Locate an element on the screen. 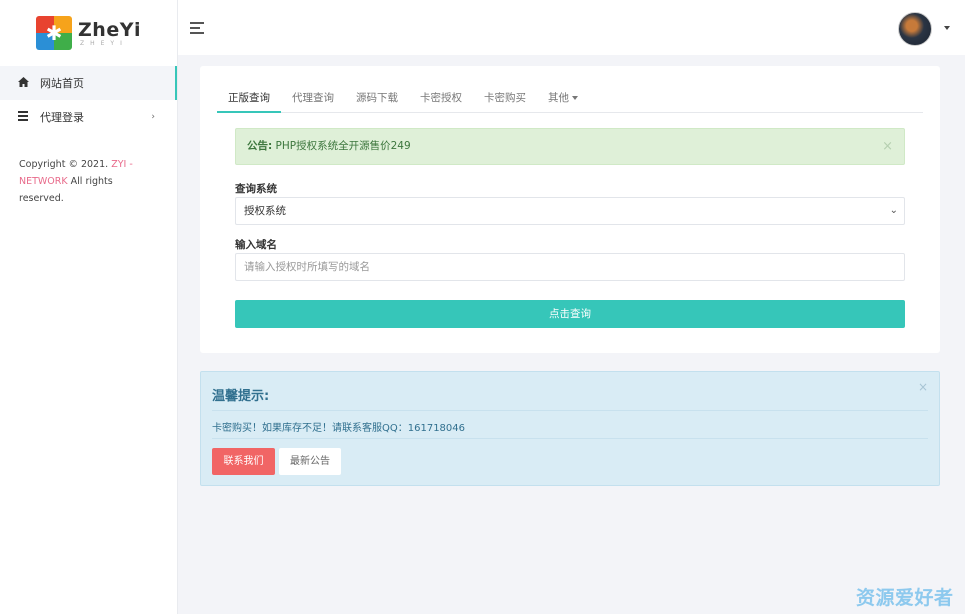 Image resolution: width=965 pixels, height=614 pixels. tab-source-download: 源码下载 is located at coordinates (377, 99).